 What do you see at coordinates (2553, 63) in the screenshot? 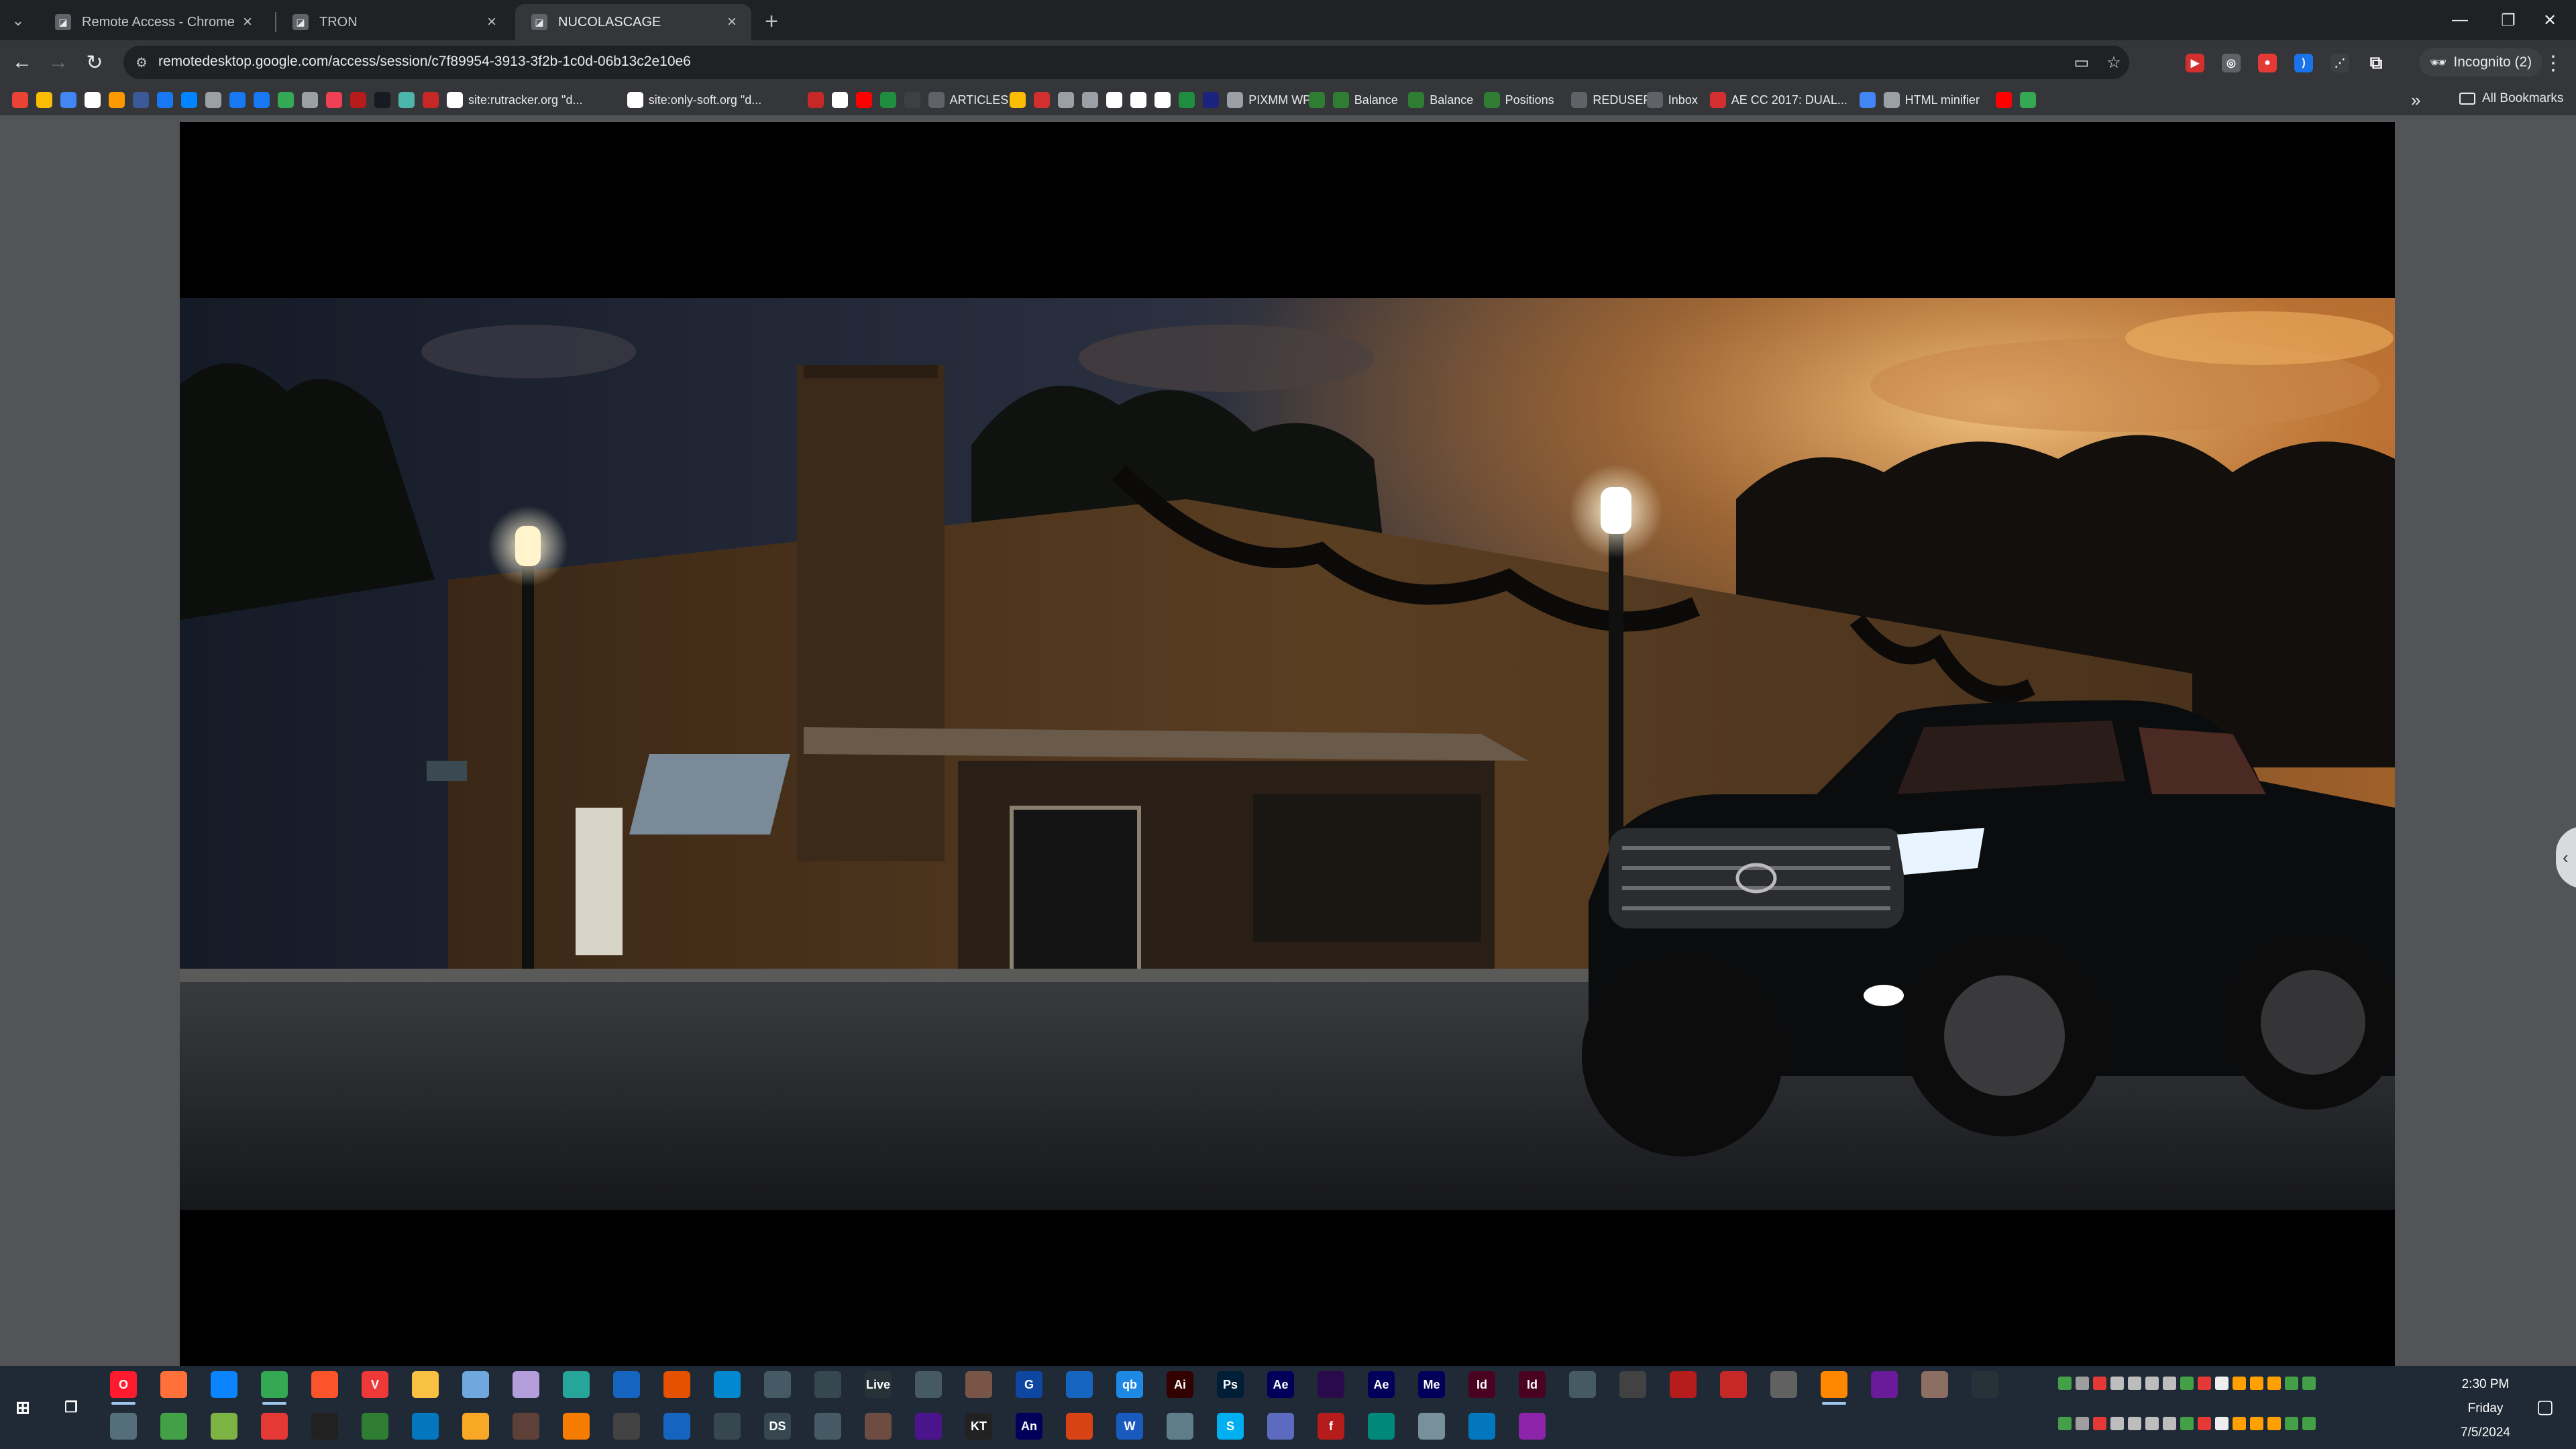
I see `browser-menu-icon: ⋮` at bounding box center [2553, 63].